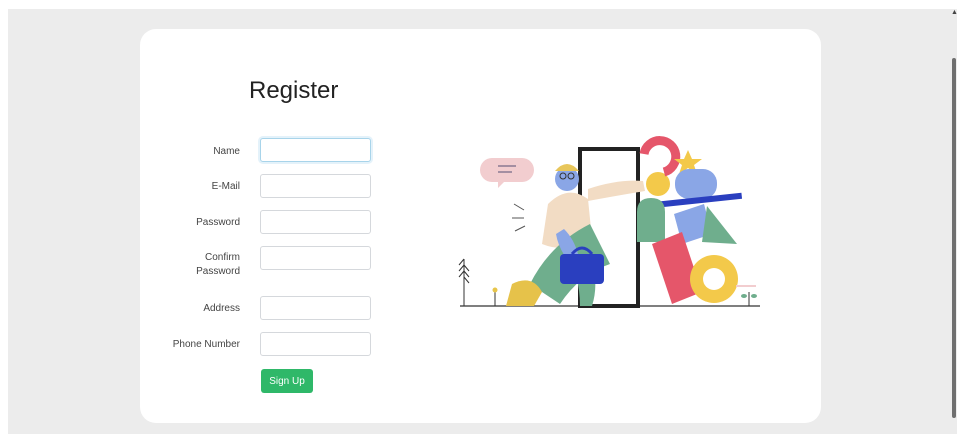  I want to click on phone-number-label: Phone Number, so click(206, 344).